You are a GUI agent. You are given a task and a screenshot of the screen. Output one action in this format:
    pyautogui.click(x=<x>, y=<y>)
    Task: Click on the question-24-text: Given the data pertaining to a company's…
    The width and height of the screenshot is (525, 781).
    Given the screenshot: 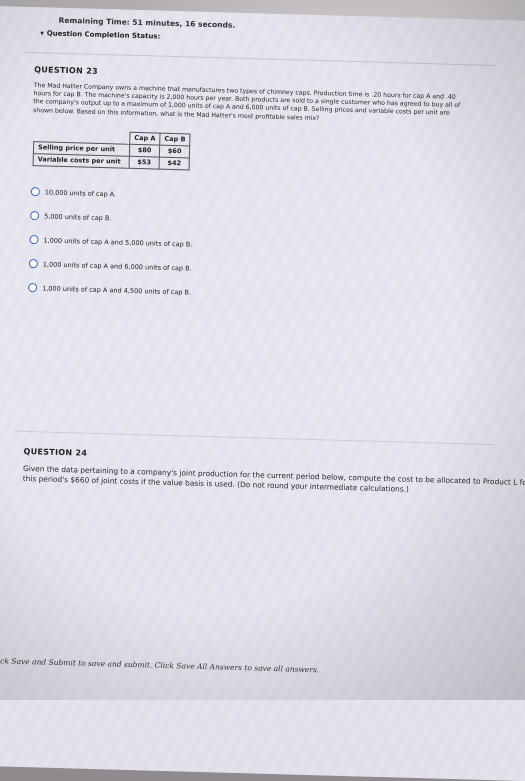 What is the action you would take?
    pyautogui.click(x=273, y=478)
    